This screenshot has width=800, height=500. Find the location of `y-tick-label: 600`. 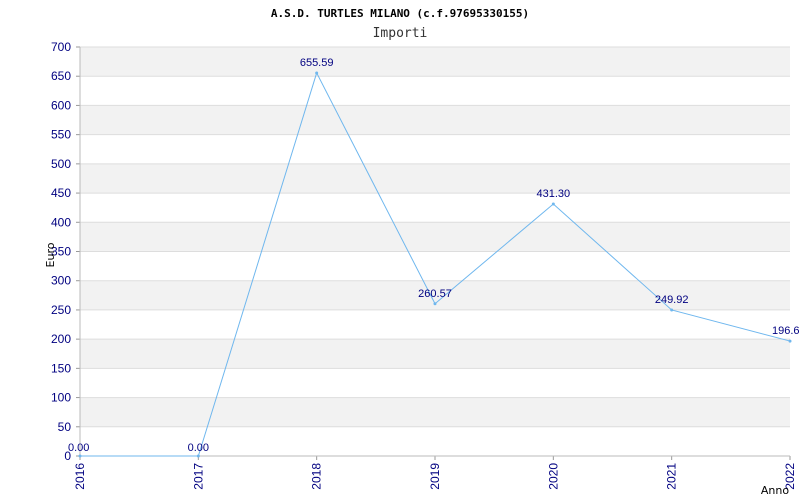

y-tick-label: 600 is located at coordinates (61, 105).